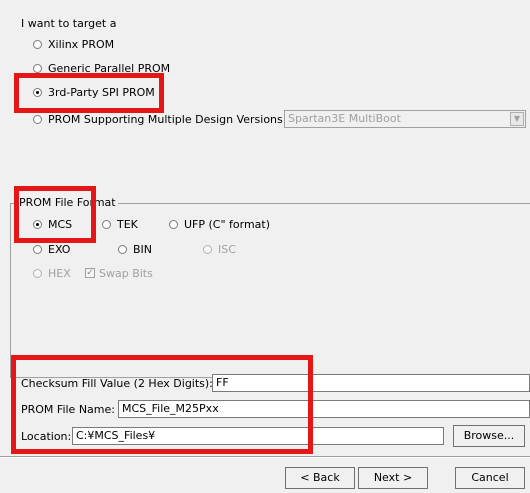  I want to click on label-swap-bits: Swap Bits, so click(126, 273).